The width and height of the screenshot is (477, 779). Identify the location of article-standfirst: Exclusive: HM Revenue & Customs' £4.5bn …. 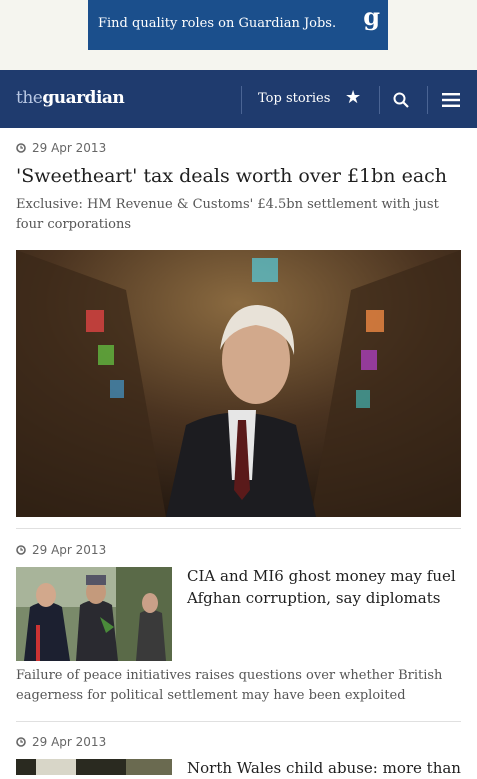
(238, 215).